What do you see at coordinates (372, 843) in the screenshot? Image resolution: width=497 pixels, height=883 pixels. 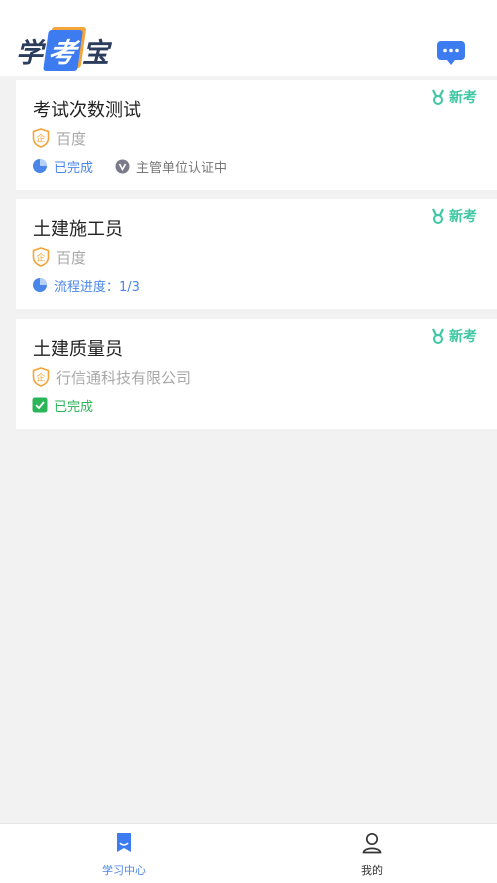 I see `user-icon` at bounding box center [372, 843].